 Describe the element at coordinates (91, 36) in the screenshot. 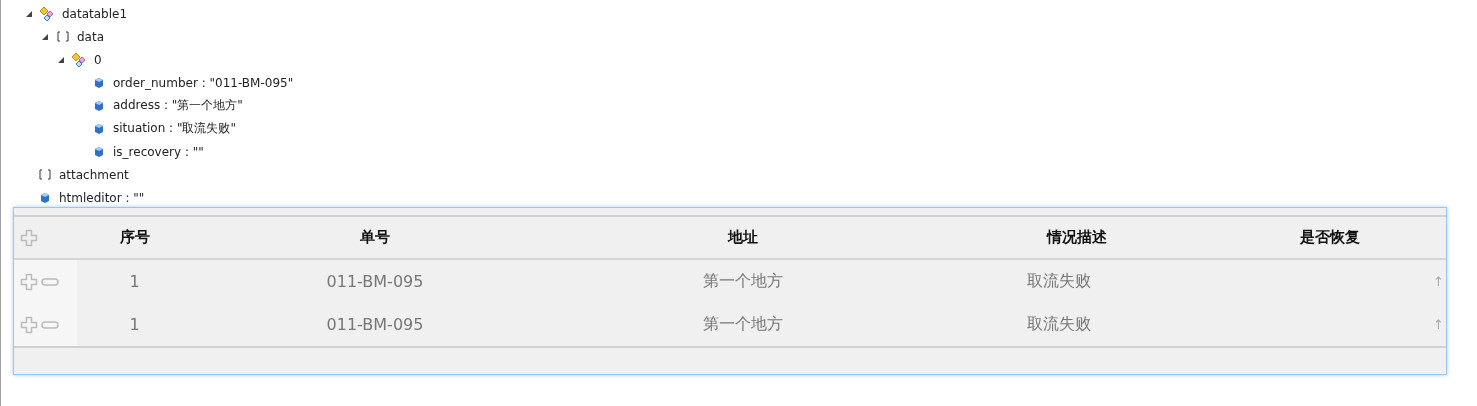

I see `tree-label: data` at that location.